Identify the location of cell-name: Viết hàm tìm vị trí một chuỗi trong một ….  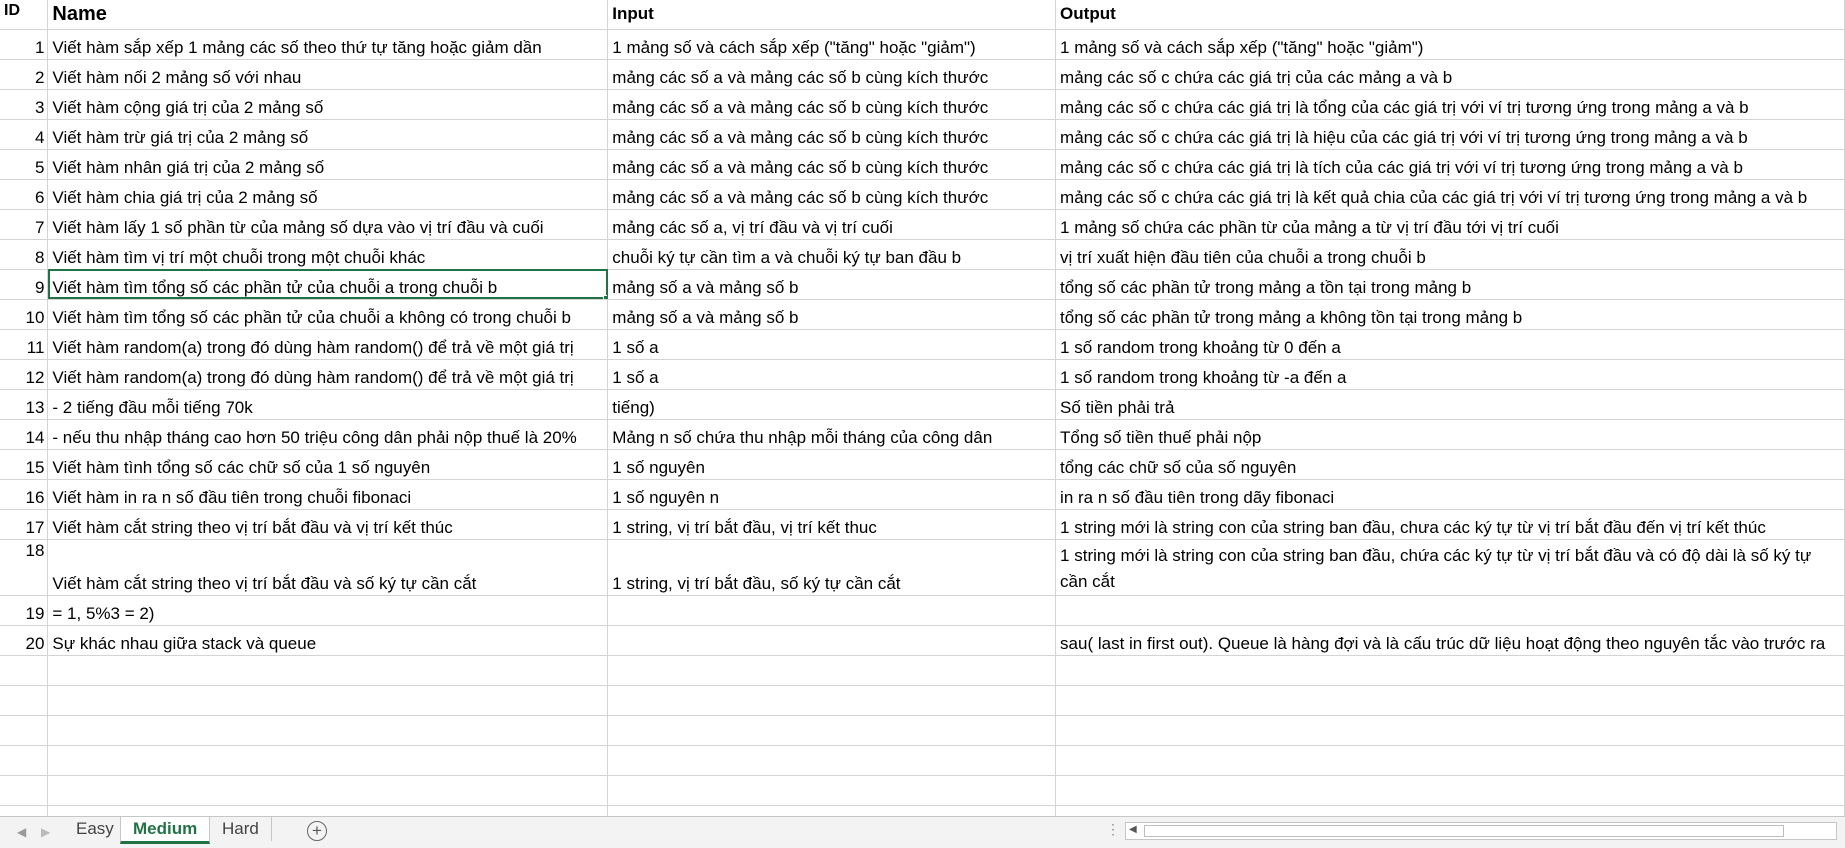
(328, 254).